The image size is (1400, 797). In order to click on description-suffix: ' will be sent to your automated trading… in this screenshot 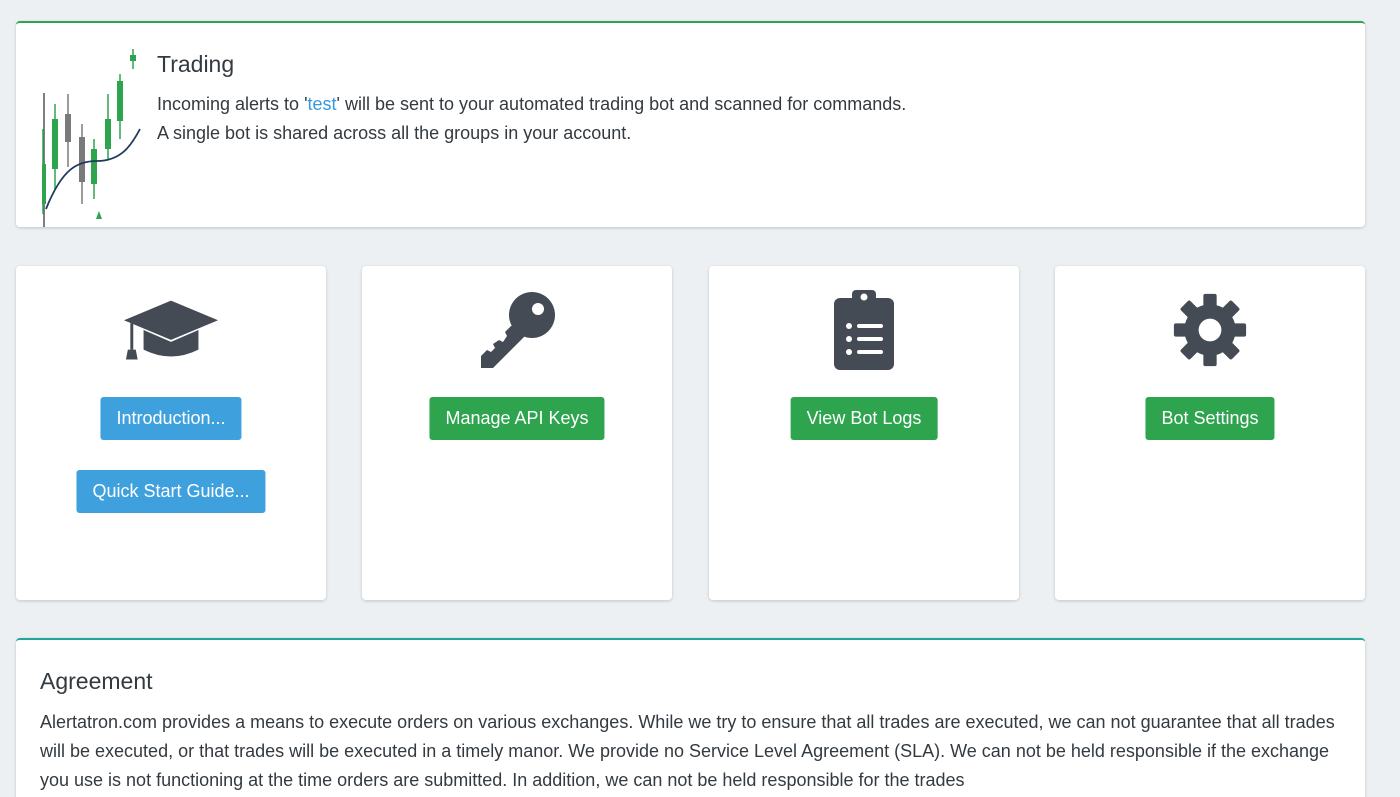, I will do `click(621, 104)`.